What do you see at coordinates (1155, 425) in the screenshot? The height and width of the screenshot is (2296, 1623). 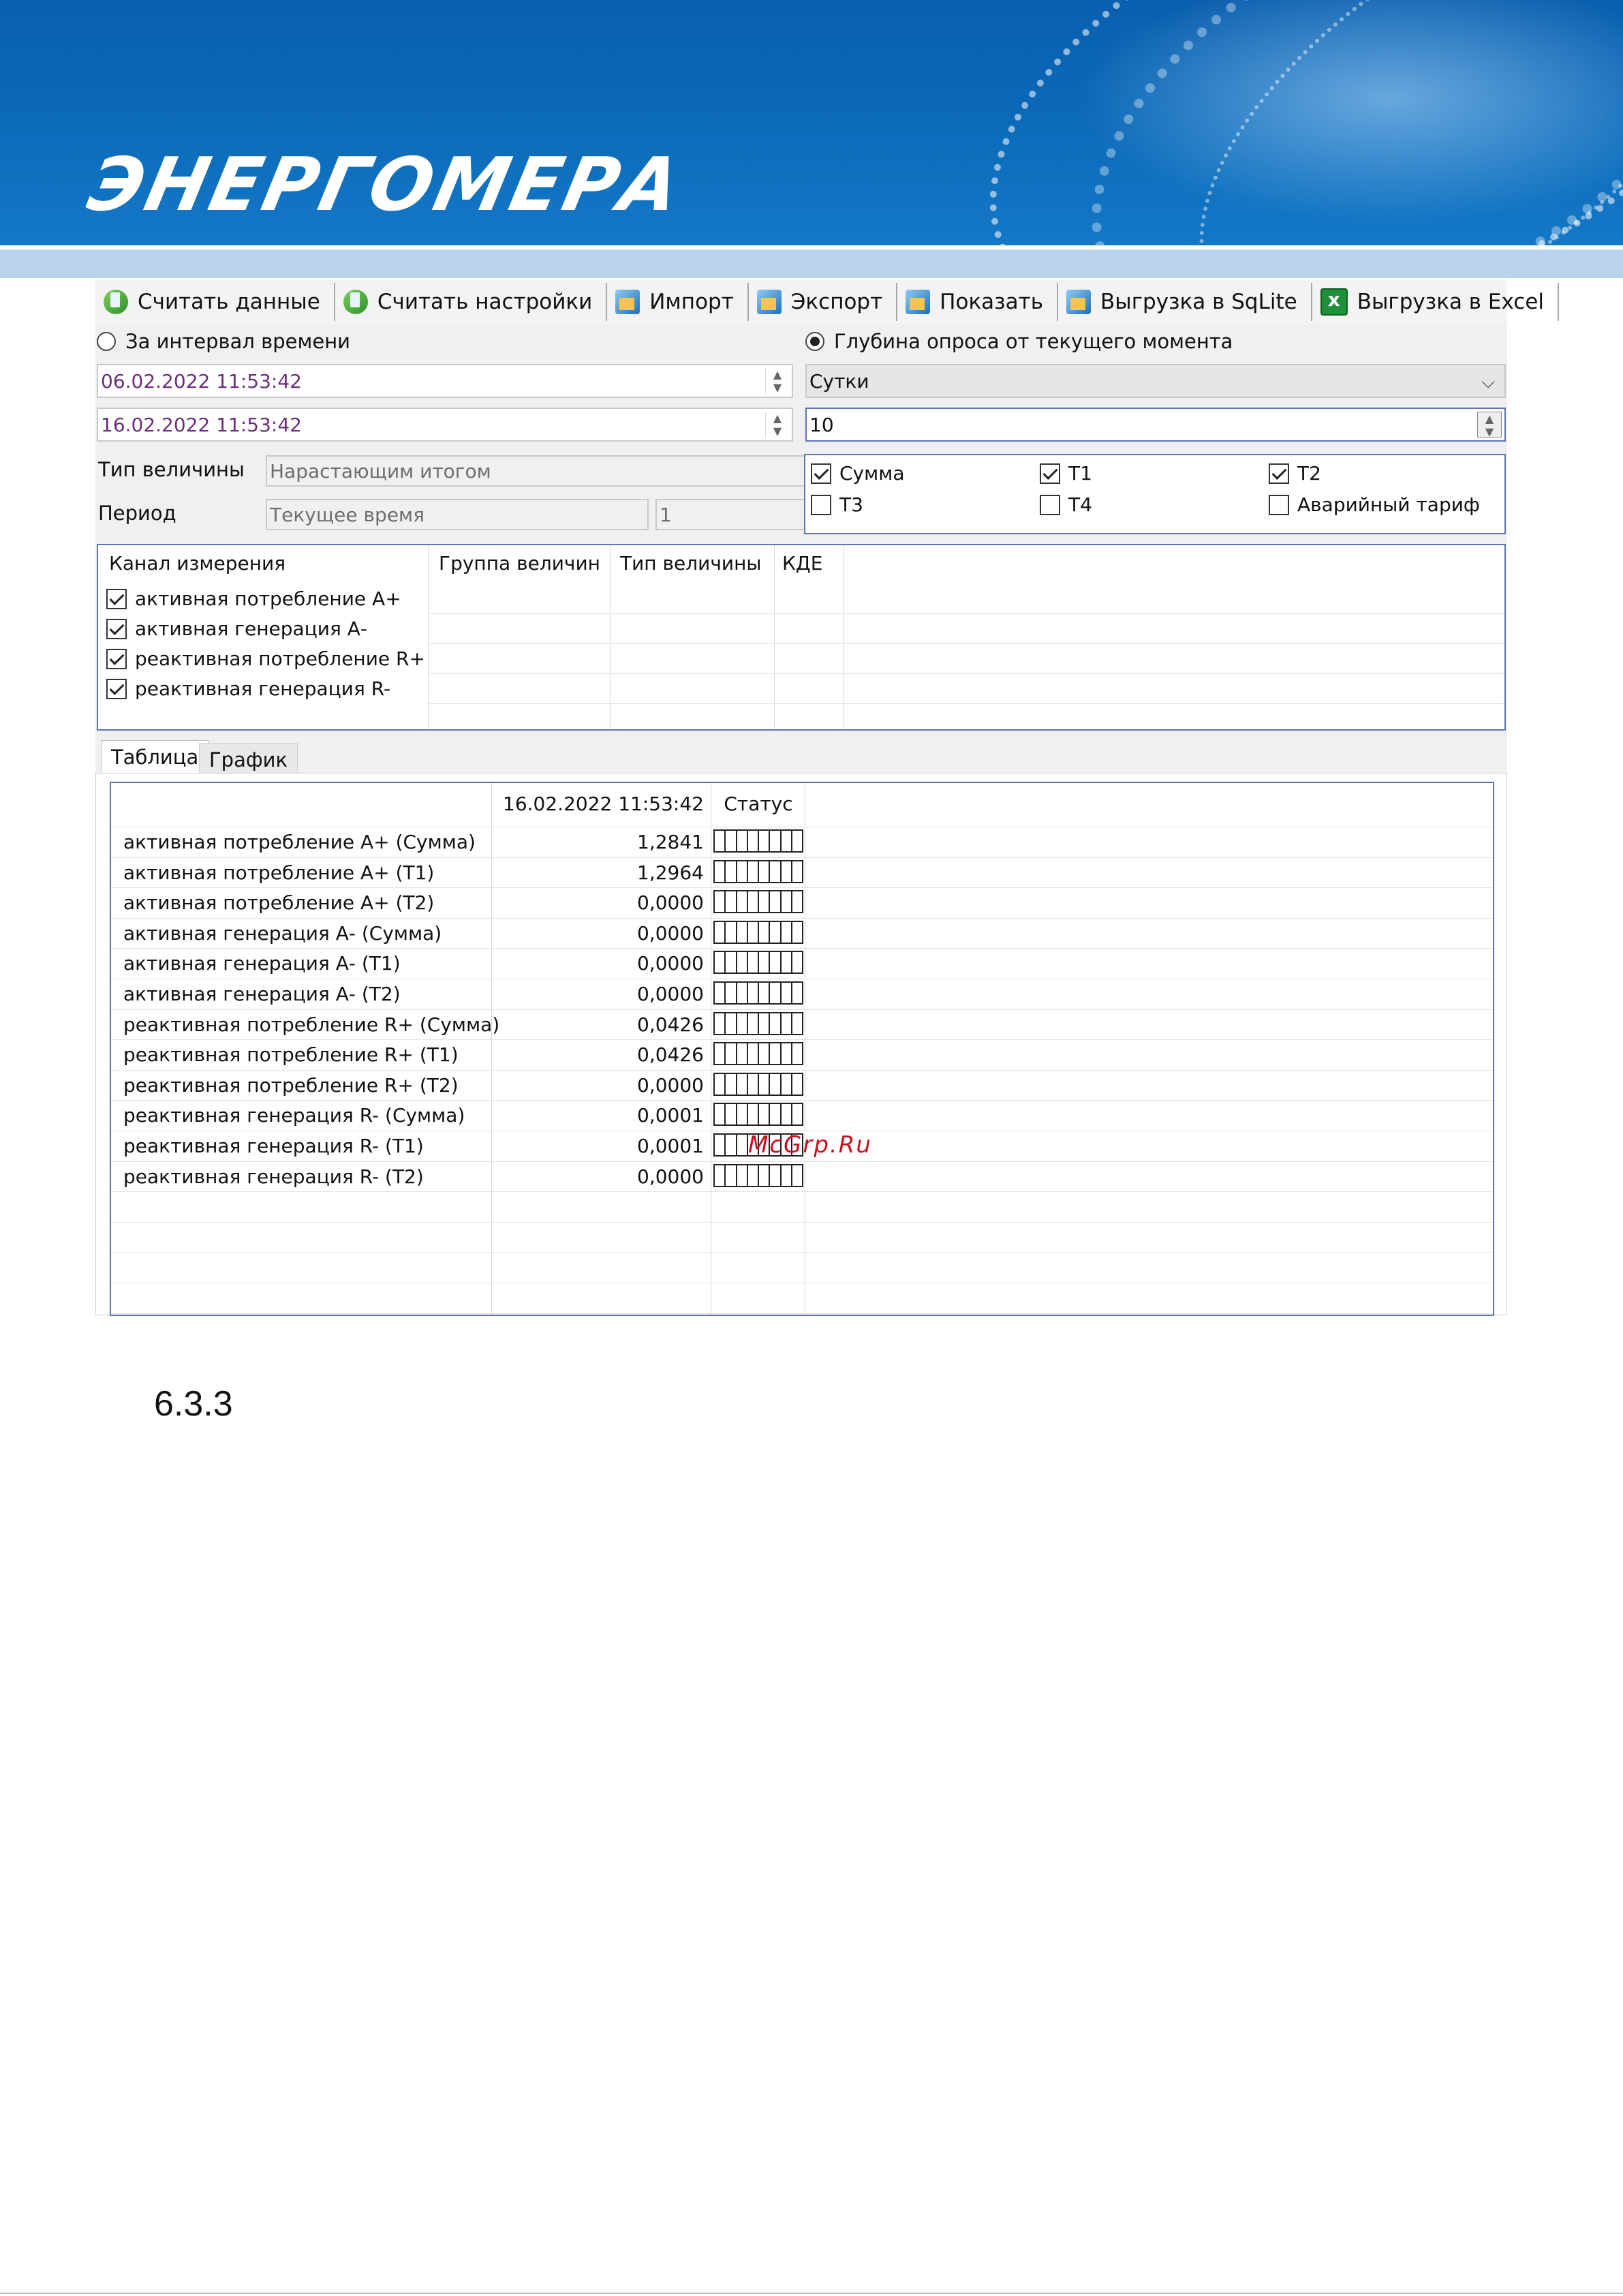 I see `depth-count-stepper: 10 ▲ ▼` at bounding box center [1155, 425].